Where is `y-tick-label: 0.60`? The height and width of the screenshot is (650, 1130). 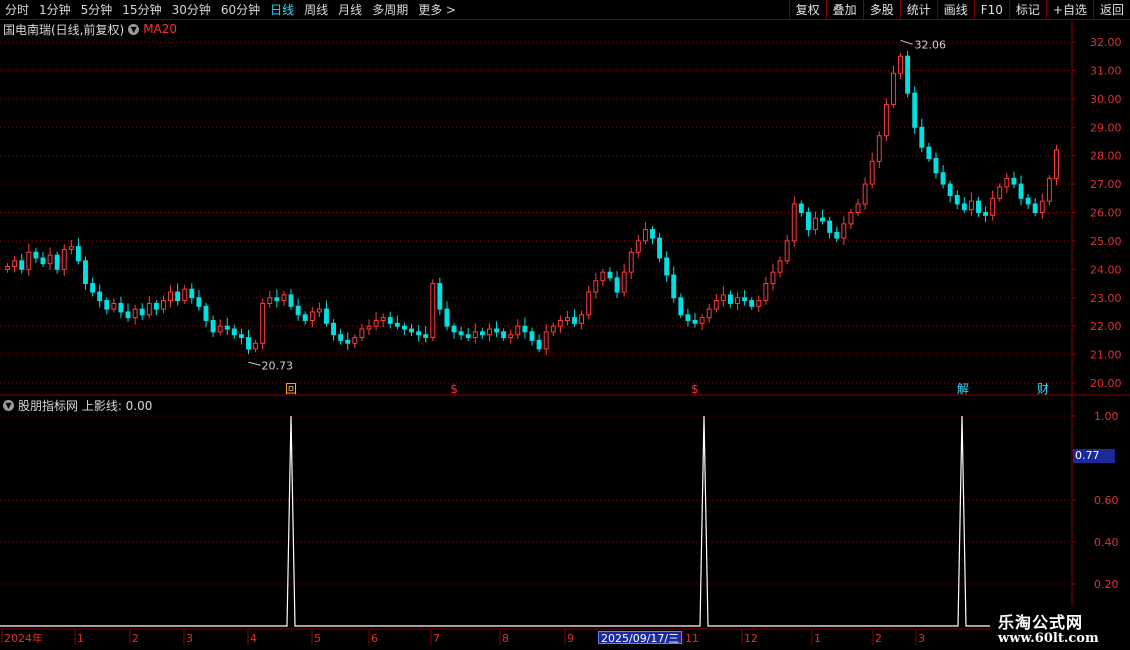
y-tick-label: 0.60 is located at coordinates (1106, 500).